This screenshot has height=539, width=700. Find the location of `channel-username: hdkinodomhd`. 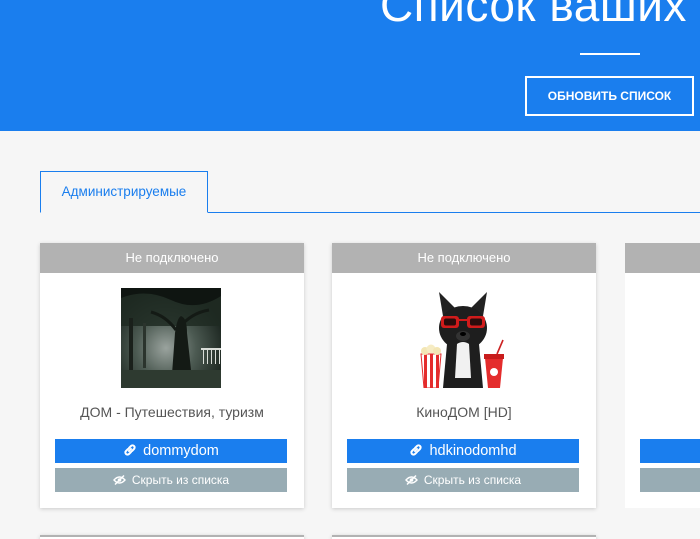

channel-username: hdkinodomhd is located at coordinates (473, 451).